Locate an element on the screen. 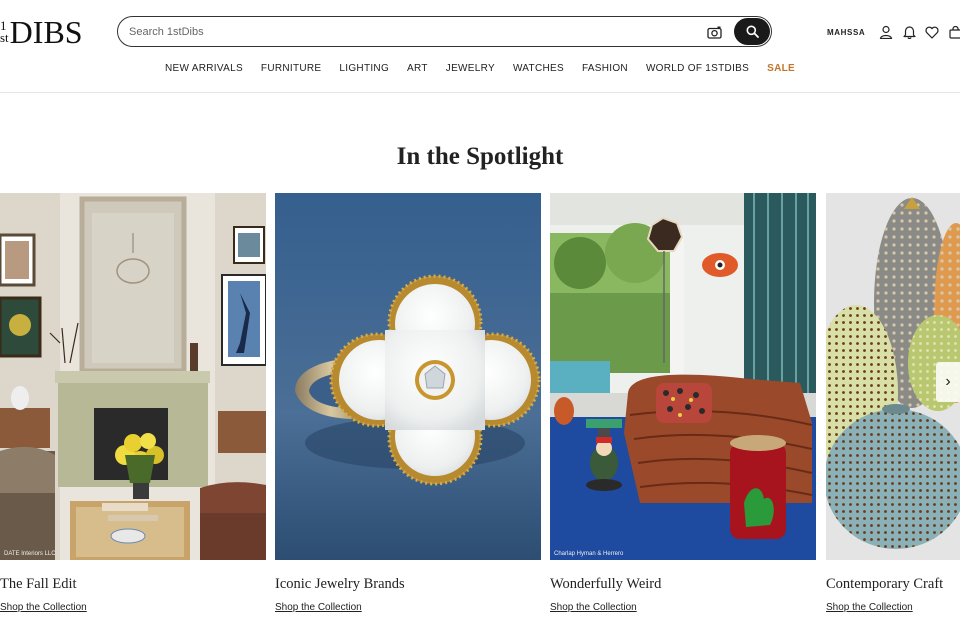  nav-item-sale: SALE is located at coordinates (781, 68).